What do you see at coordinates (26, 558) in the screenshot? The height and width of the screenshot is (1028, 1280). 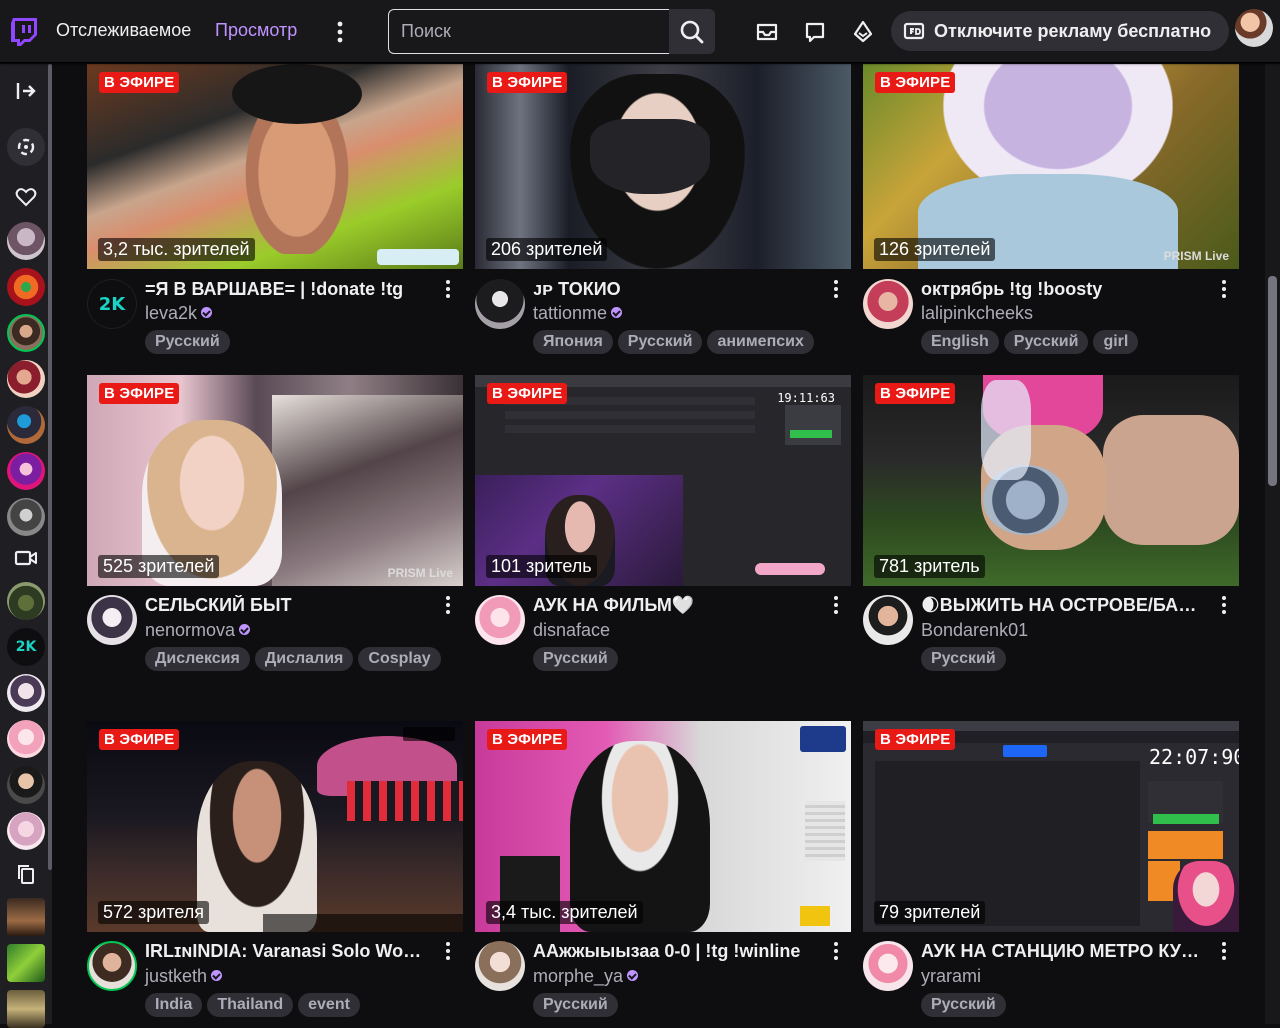 I see `sidebar-camera` at bounding box center [26, 558].